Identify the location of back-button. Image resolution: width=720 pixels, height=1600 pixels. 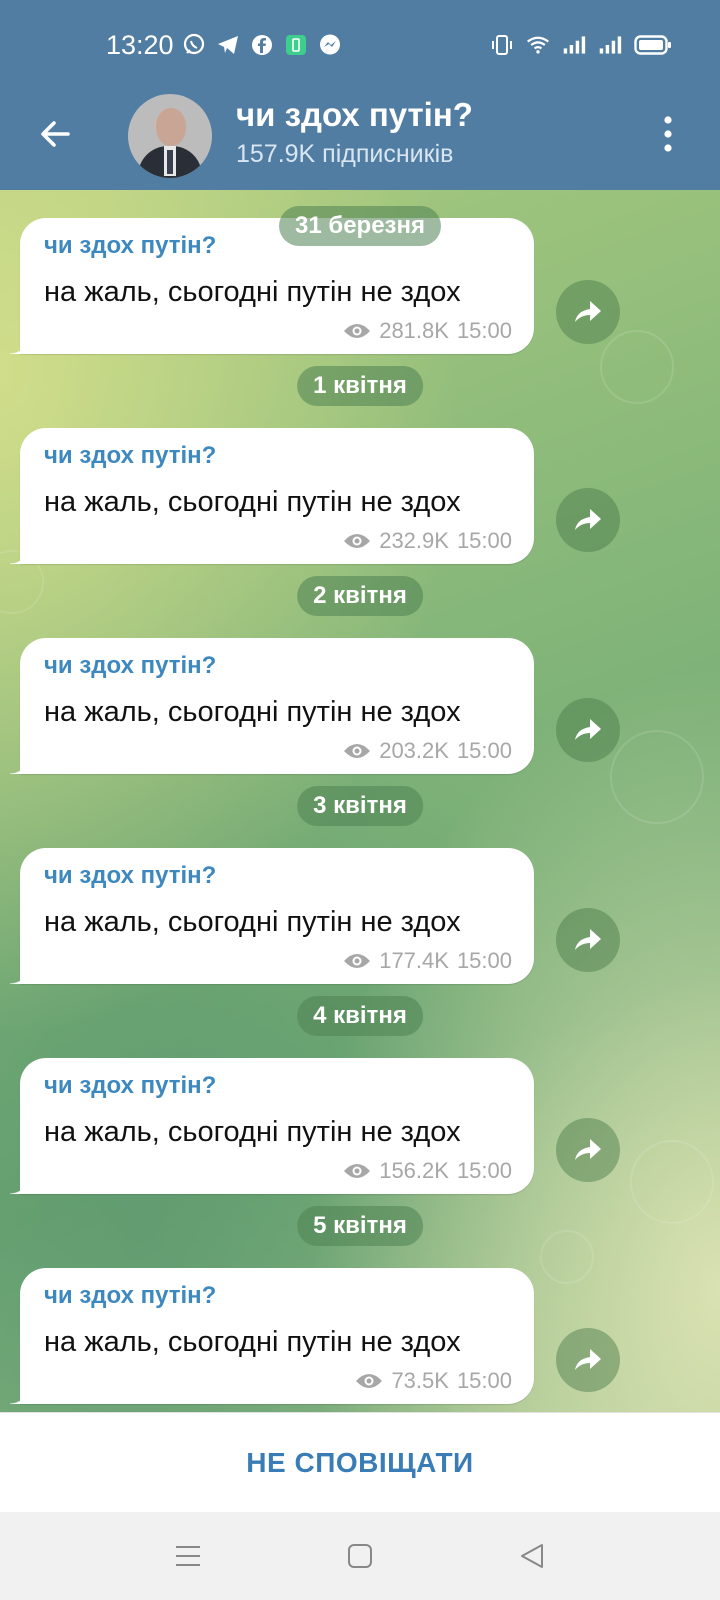
(56, 134).